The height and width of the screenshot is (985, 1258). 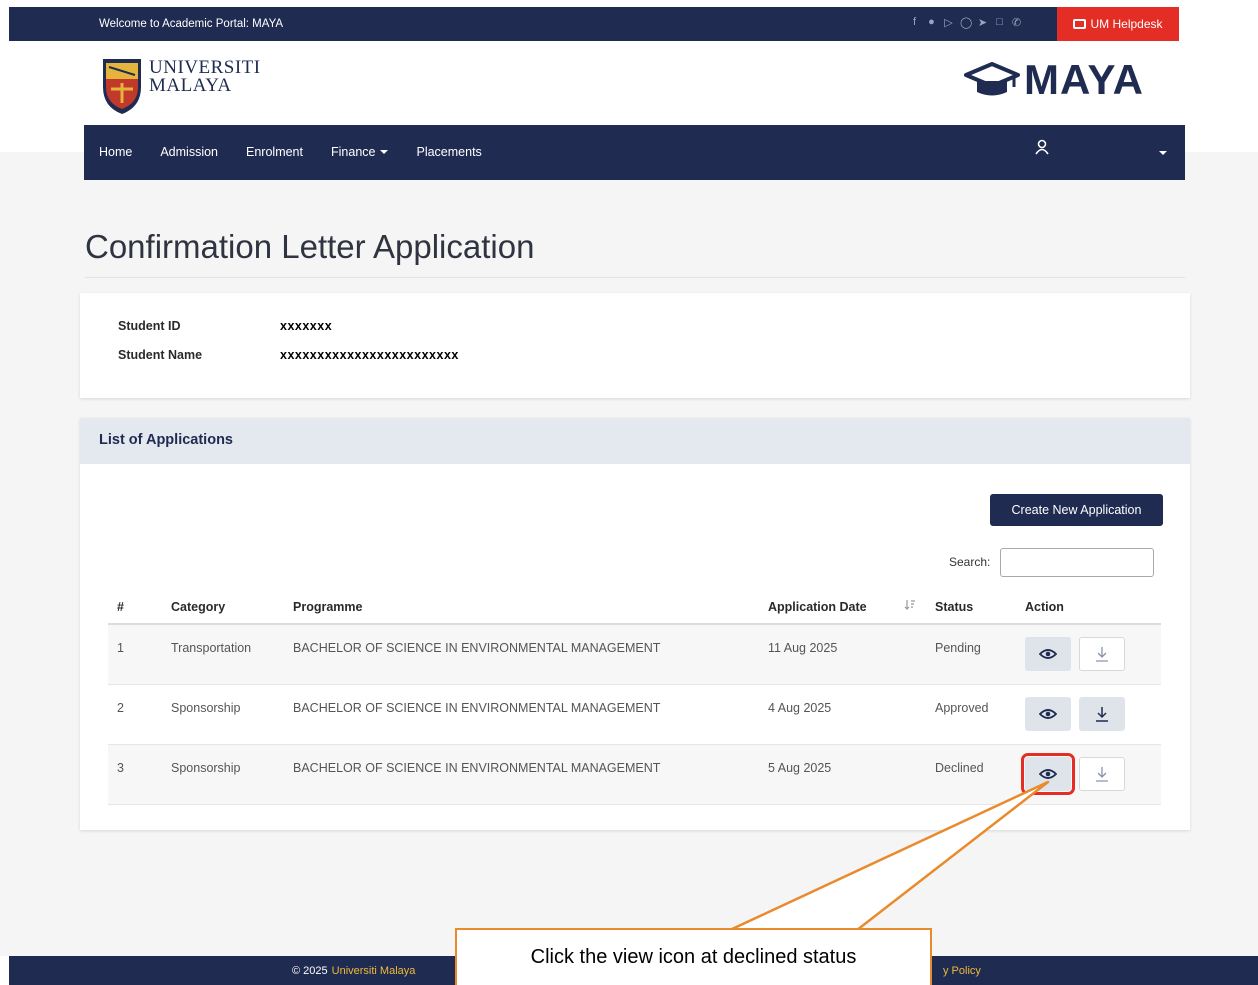 I want to click on row-date: 4 Aug 2025, so click(x=836, y=714).